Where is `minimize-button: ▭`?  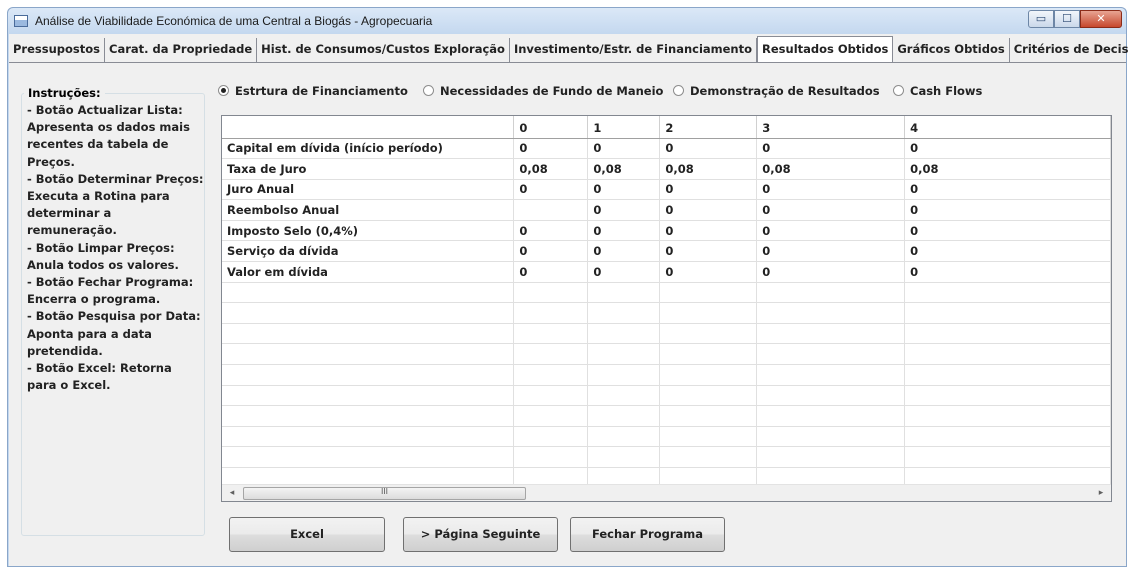
minimize-button: ▭ is located at coordinates (1041, 19).